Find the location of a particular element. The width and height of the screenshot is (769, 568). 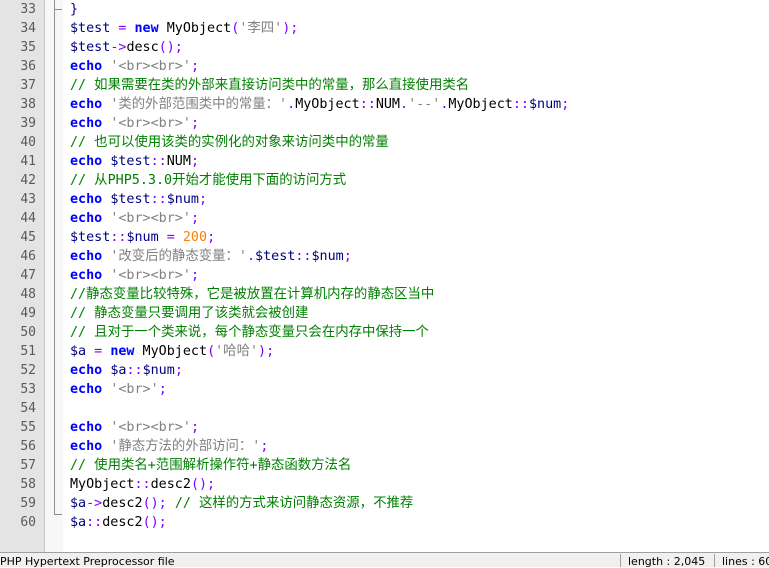

line-number: 53 is located at coordinates (28, 389).